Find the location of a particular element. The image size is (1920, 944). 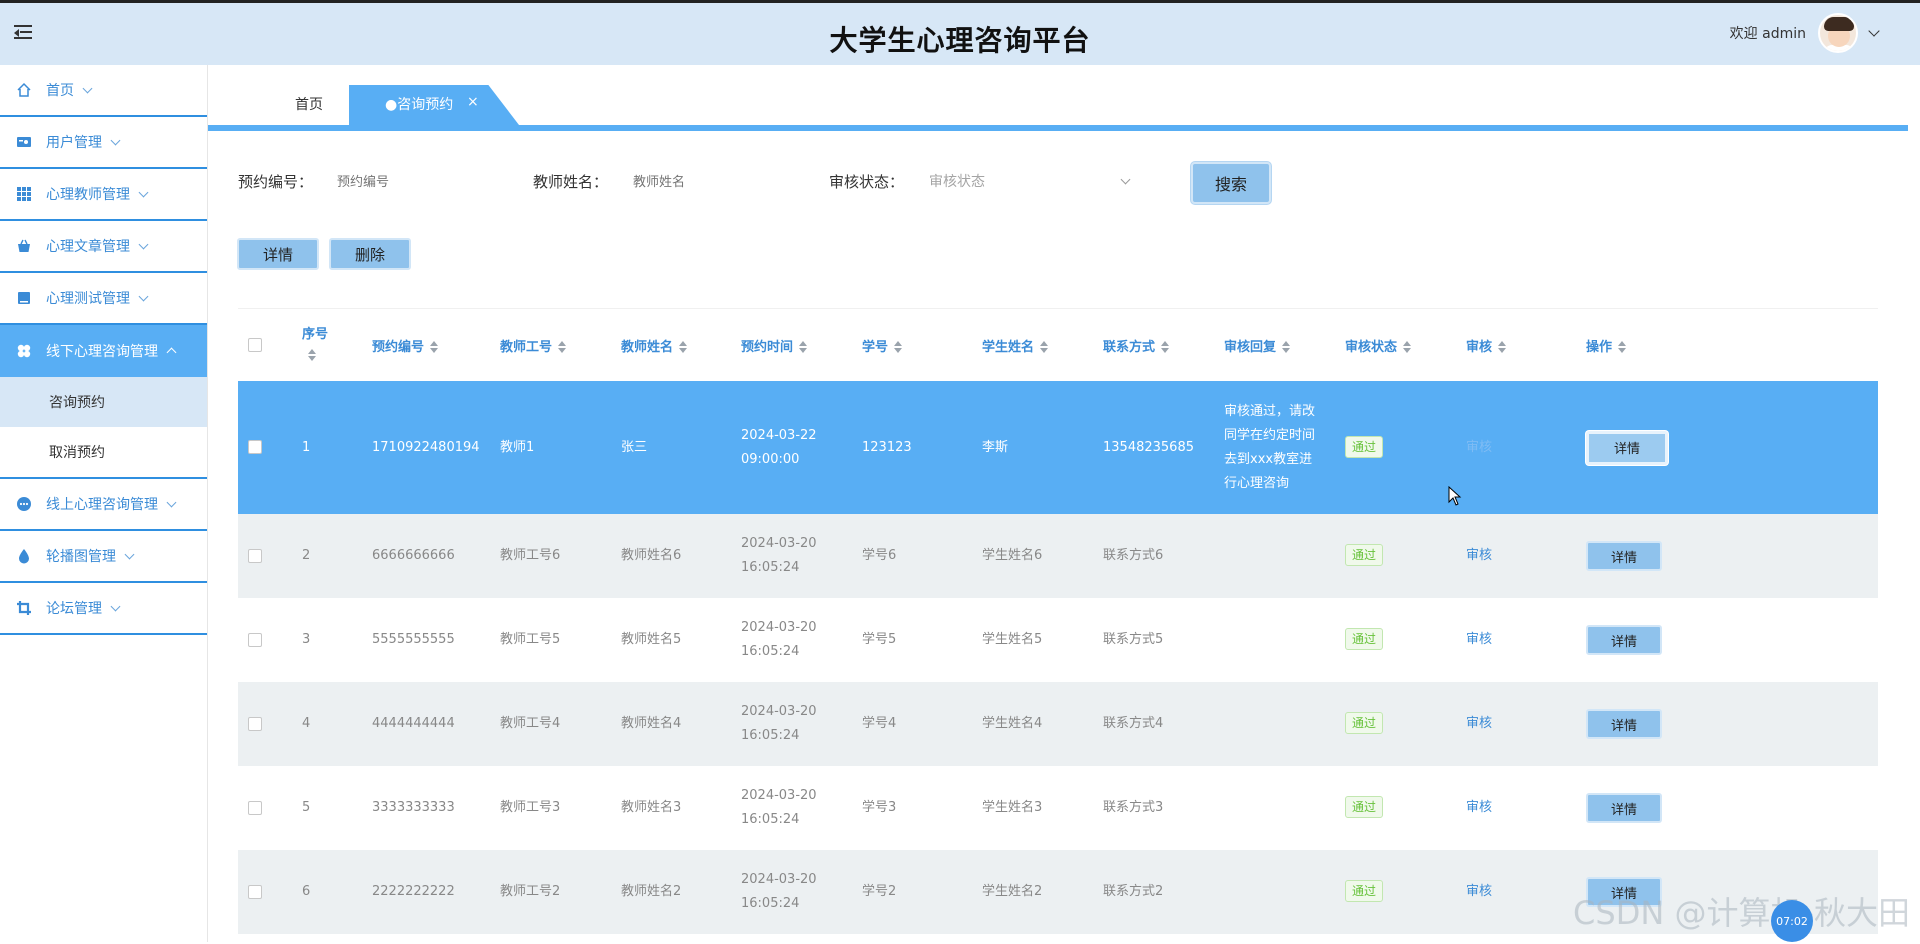

teacher-name-input is located at coordinates (718, 182).